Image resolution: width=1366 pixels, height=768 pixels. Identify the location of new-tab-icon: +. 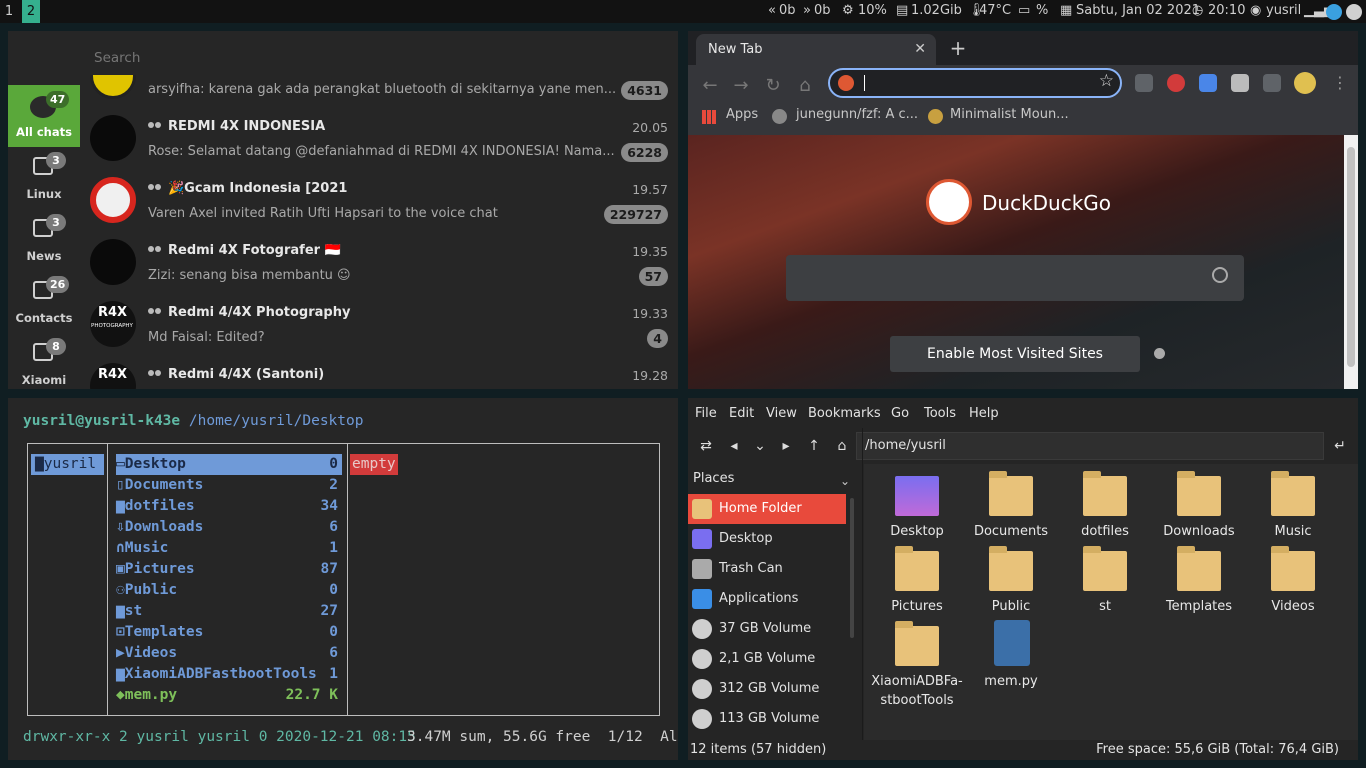
(958, 48).